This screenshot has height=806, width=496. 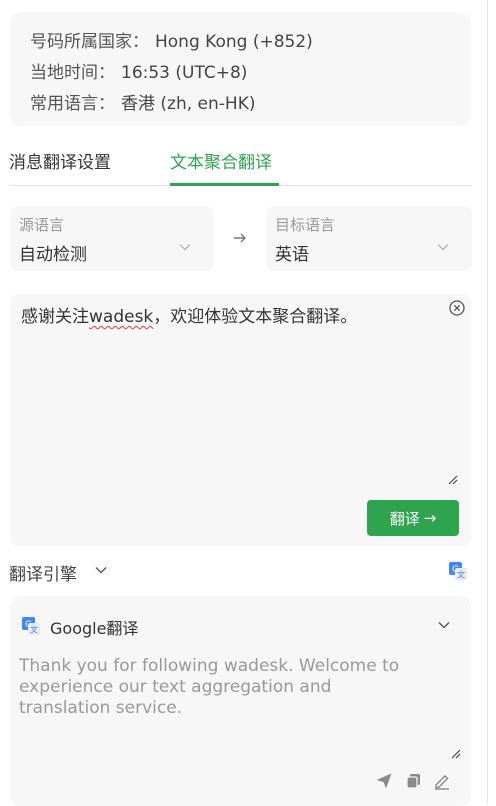 What do you see at coordinates (43, 572) in the screenshot?
I see `translation-engine-label: 翻译引擎` at bounding box center [43, 572].